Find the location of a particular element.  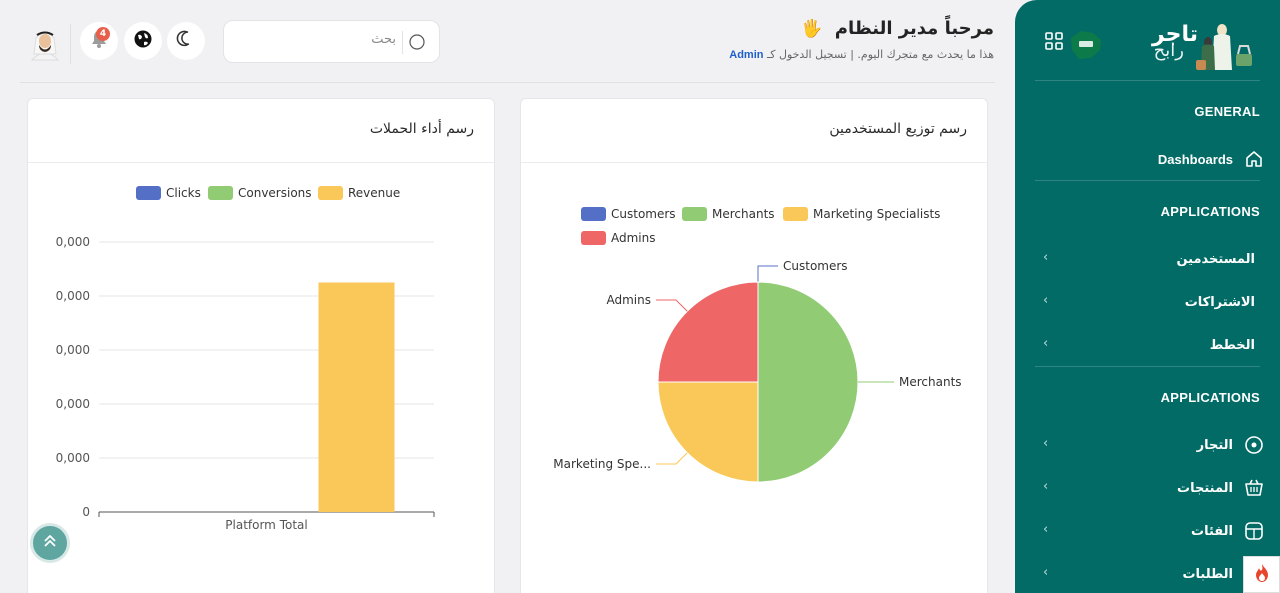

pie-slice-label: Customers is located at coordinates (815, 266).